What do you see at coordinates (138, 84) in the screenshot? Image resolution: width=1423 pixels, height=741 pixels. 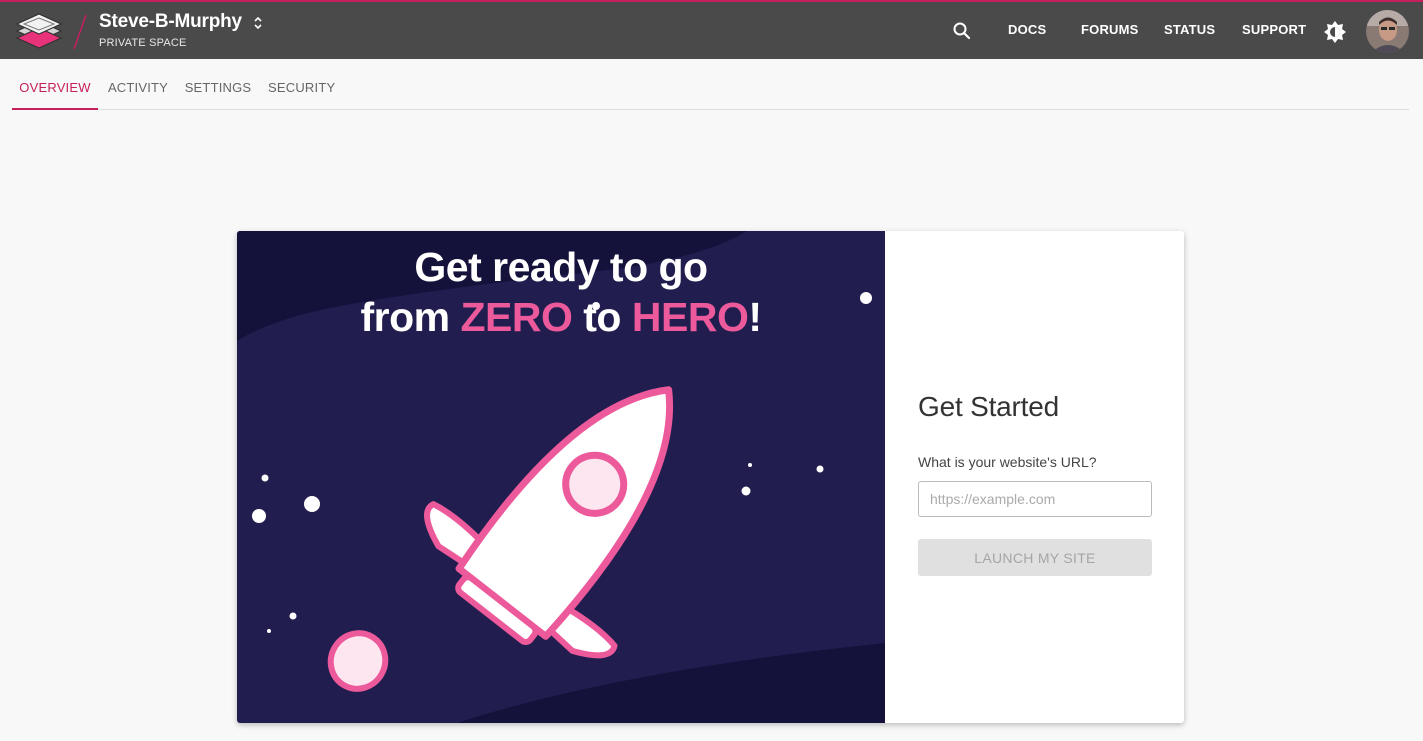 I see `tab-activity: ACTIVITY` at bounding box center [138, 84].